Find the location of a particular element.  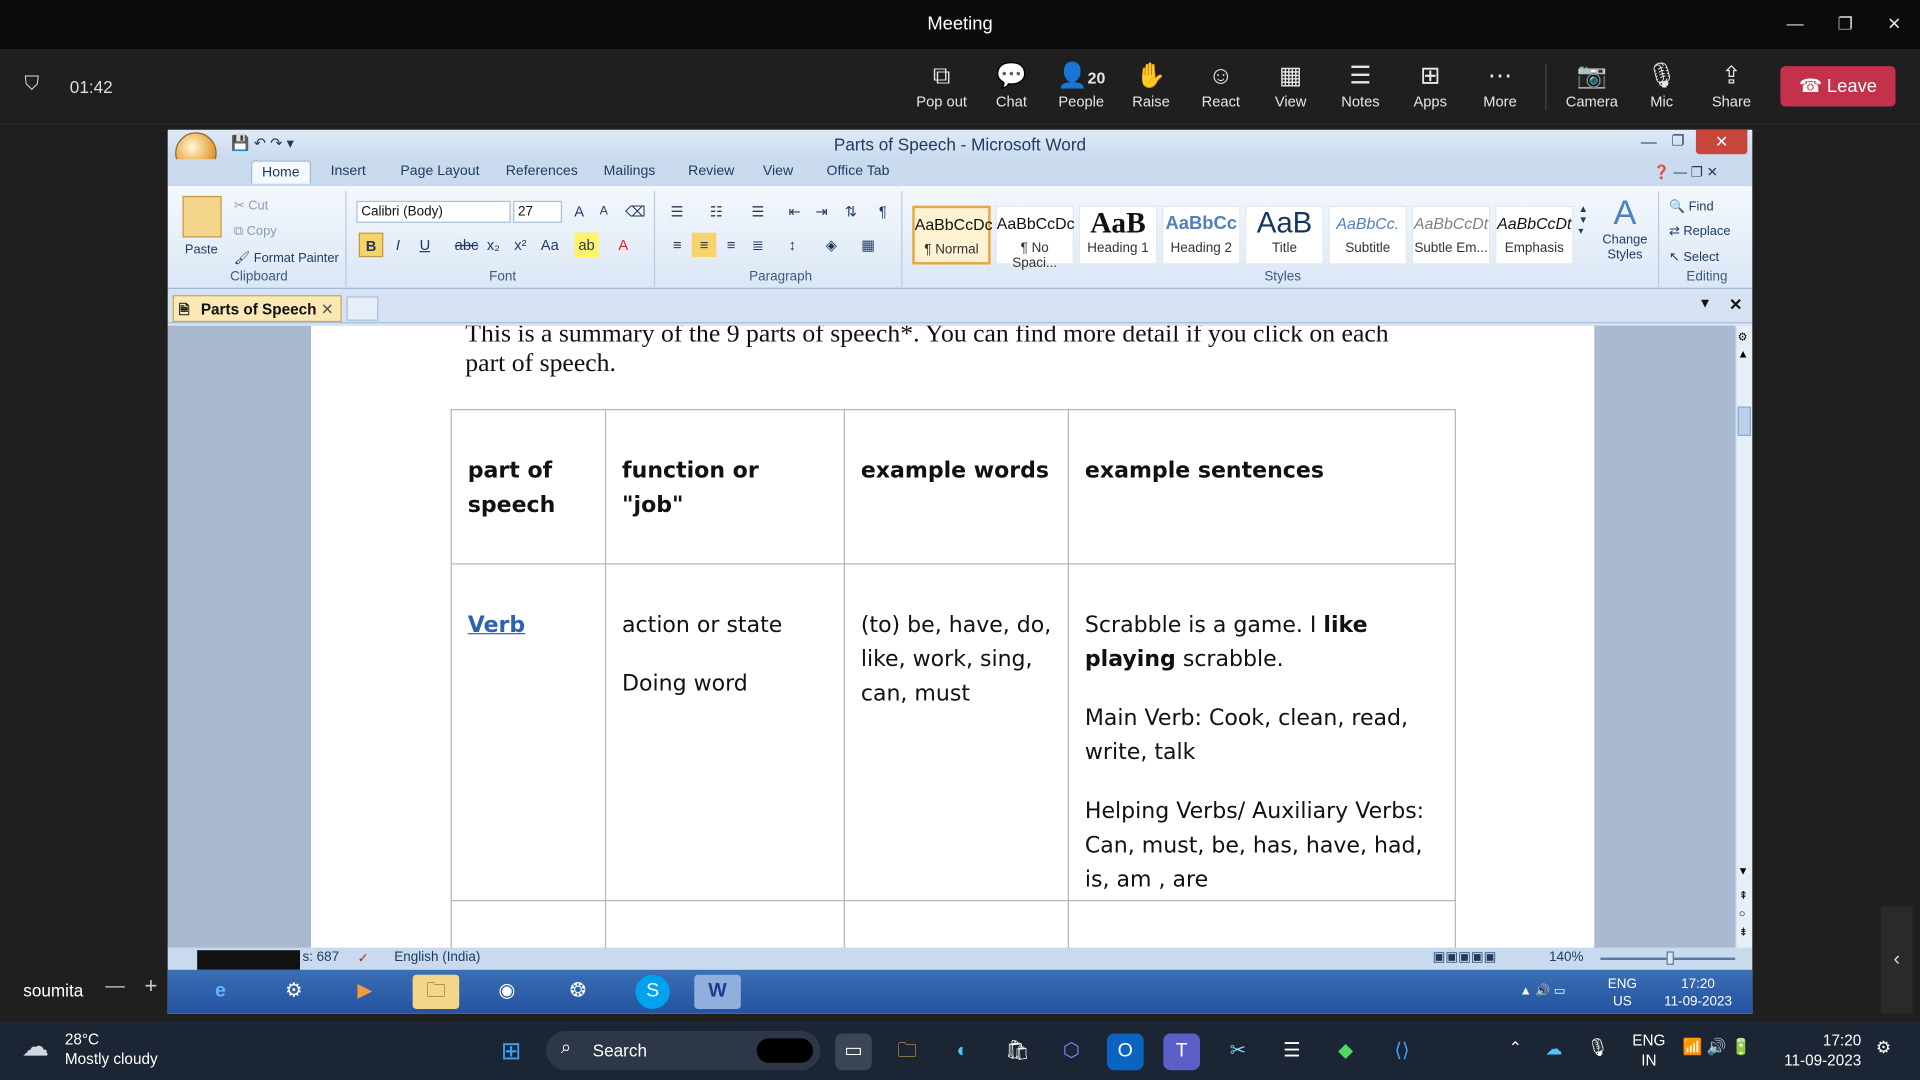

react-button: ☺ React is located at coordinates (1221, 84).